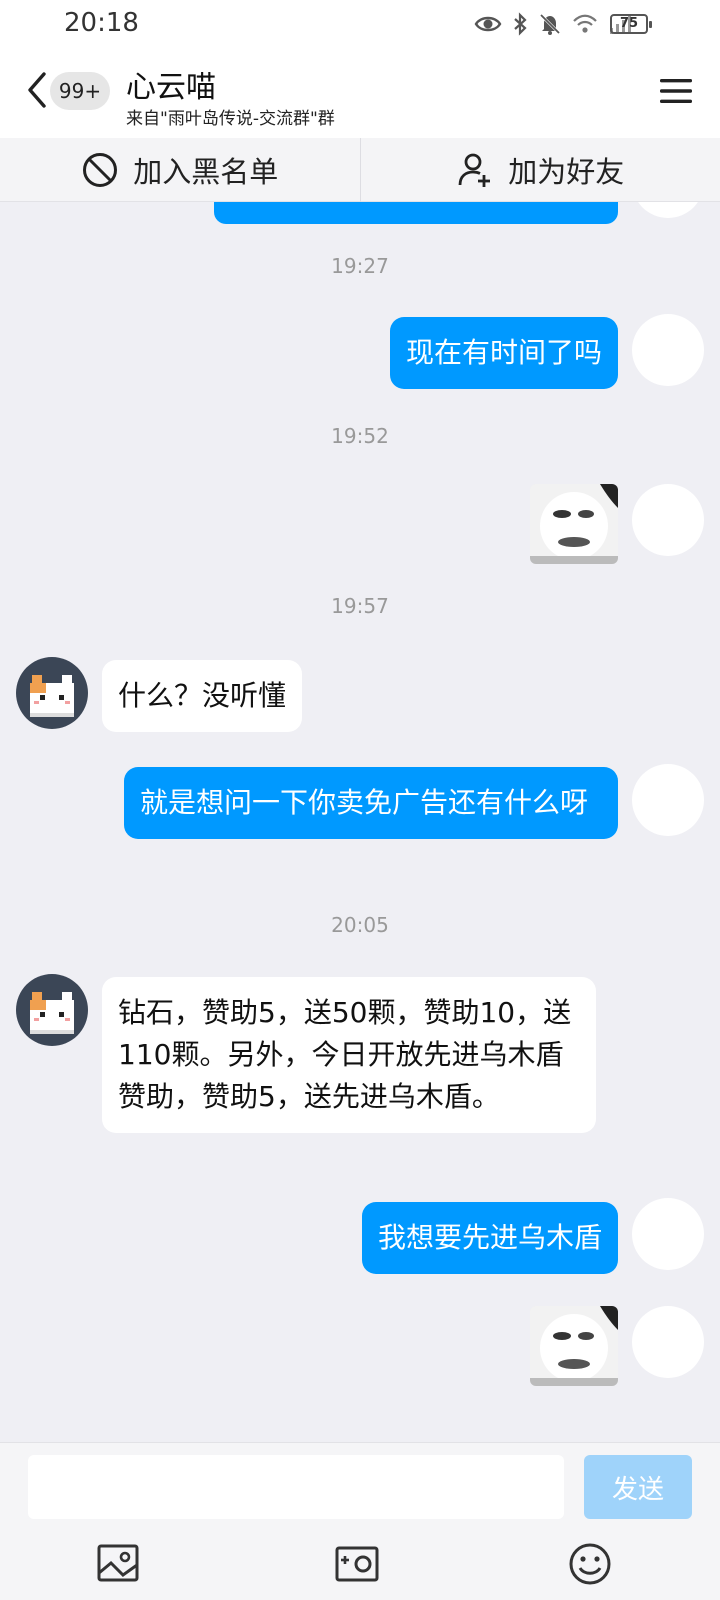  I want to click on message-bubble-self: 现在有时间了吗, so click(503, 353).